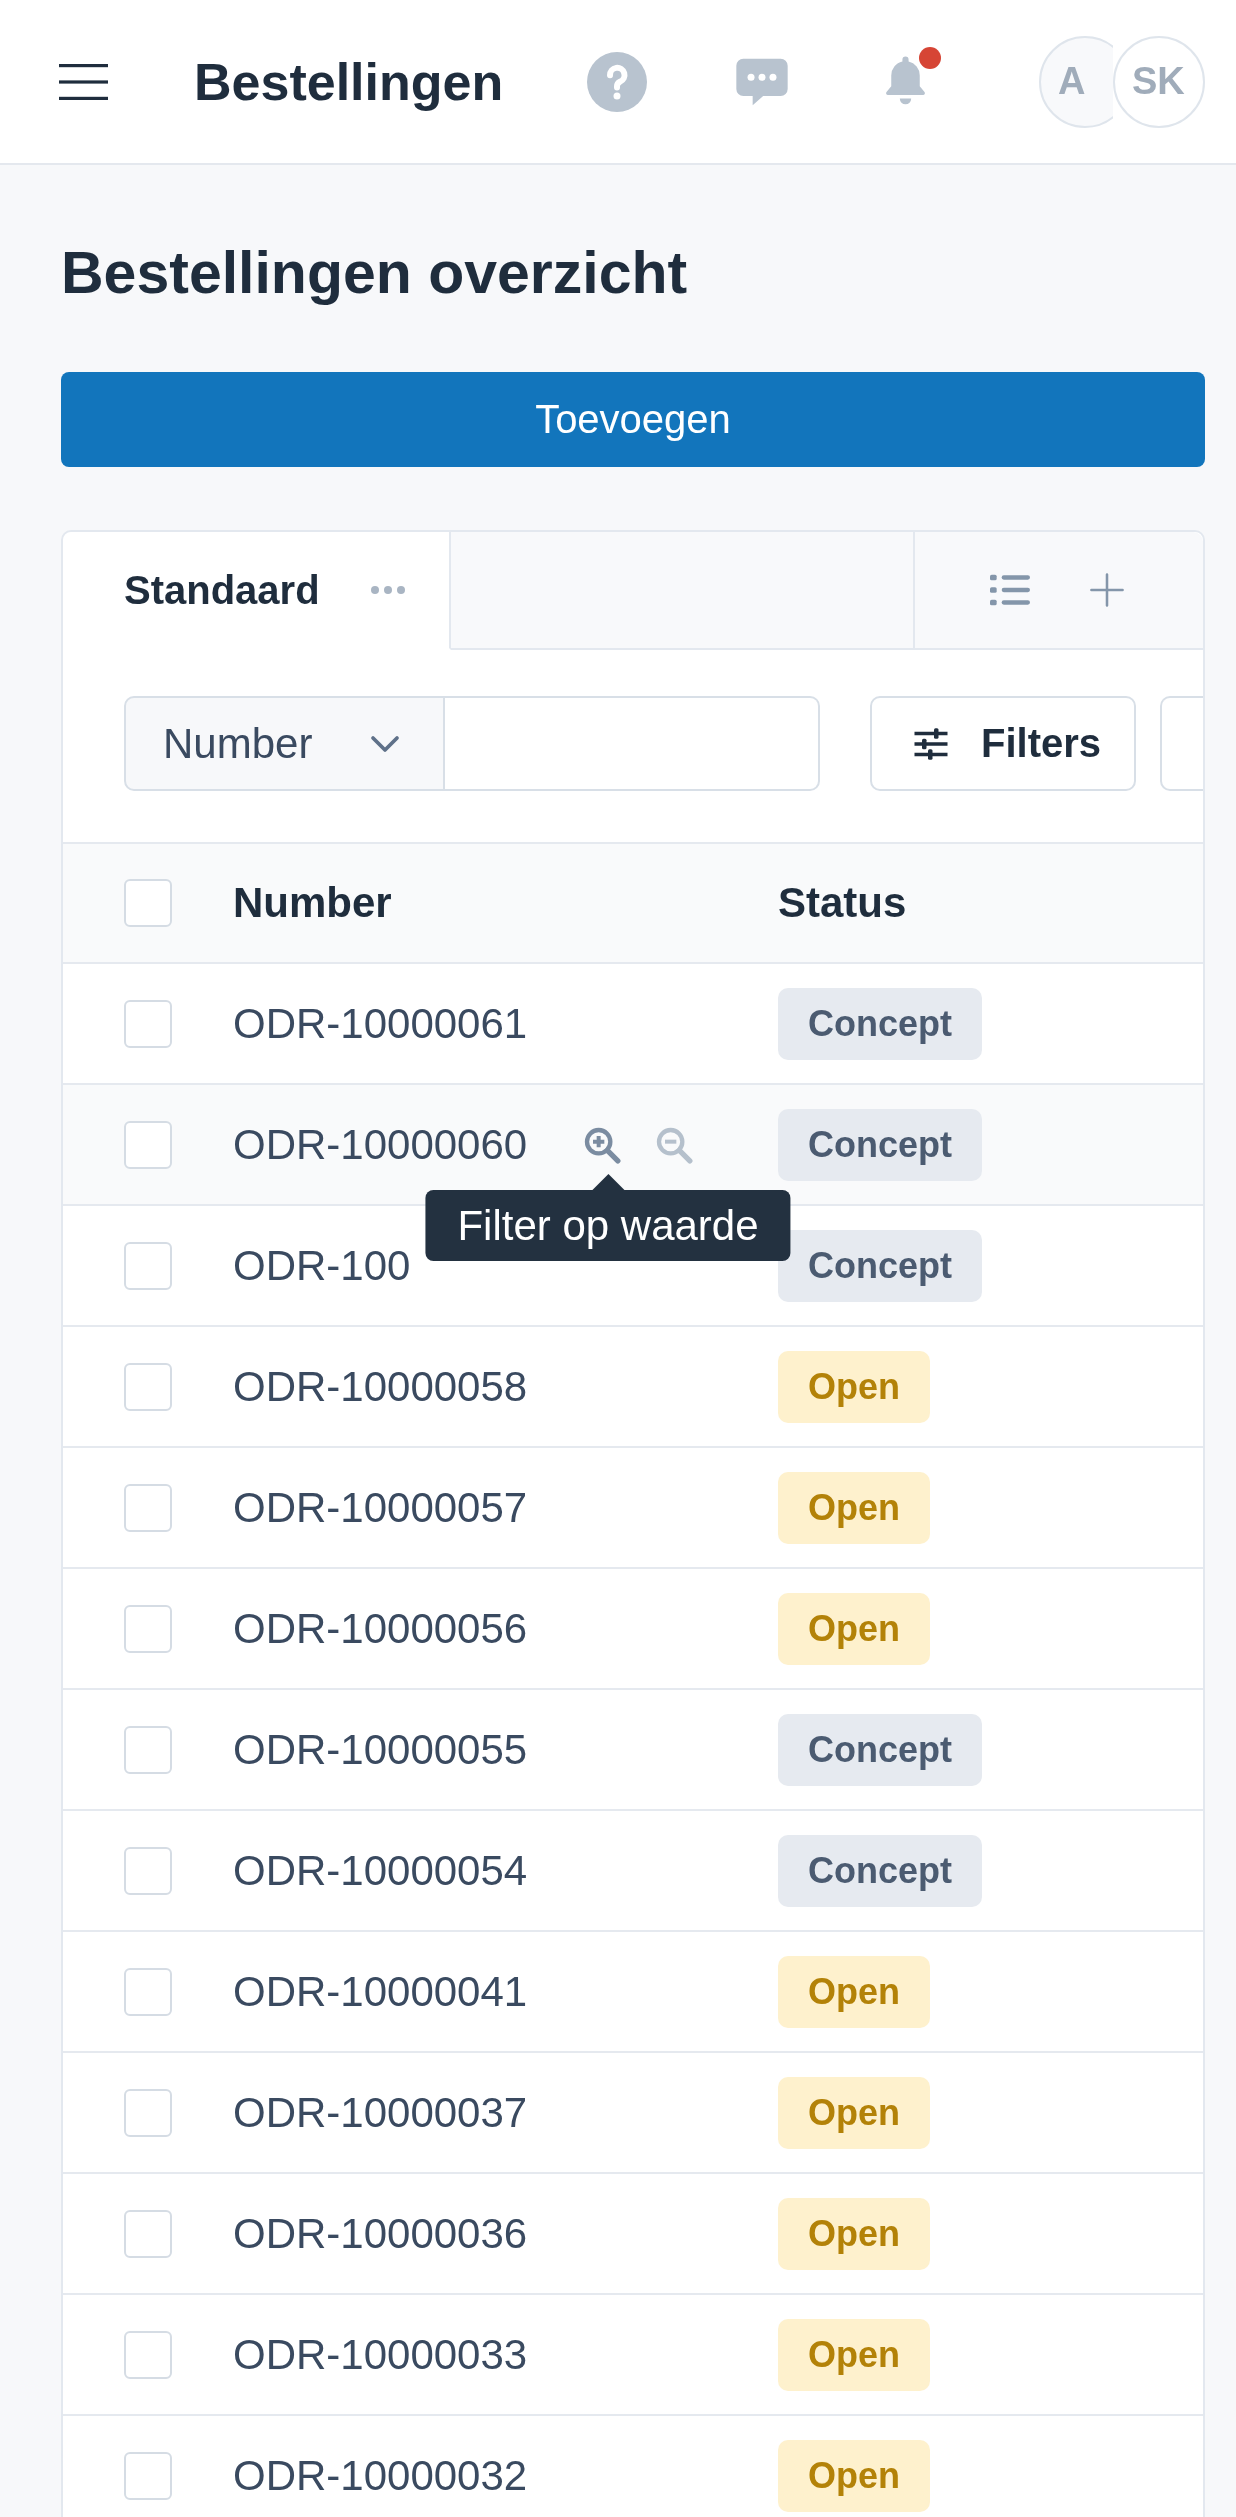 Image resolution: width=1236 pixels, height=2517 pixels. Describe the element at coordinates (380, 1628) in the screenshot. I see `table-cell: ODR-10000056` at that location.